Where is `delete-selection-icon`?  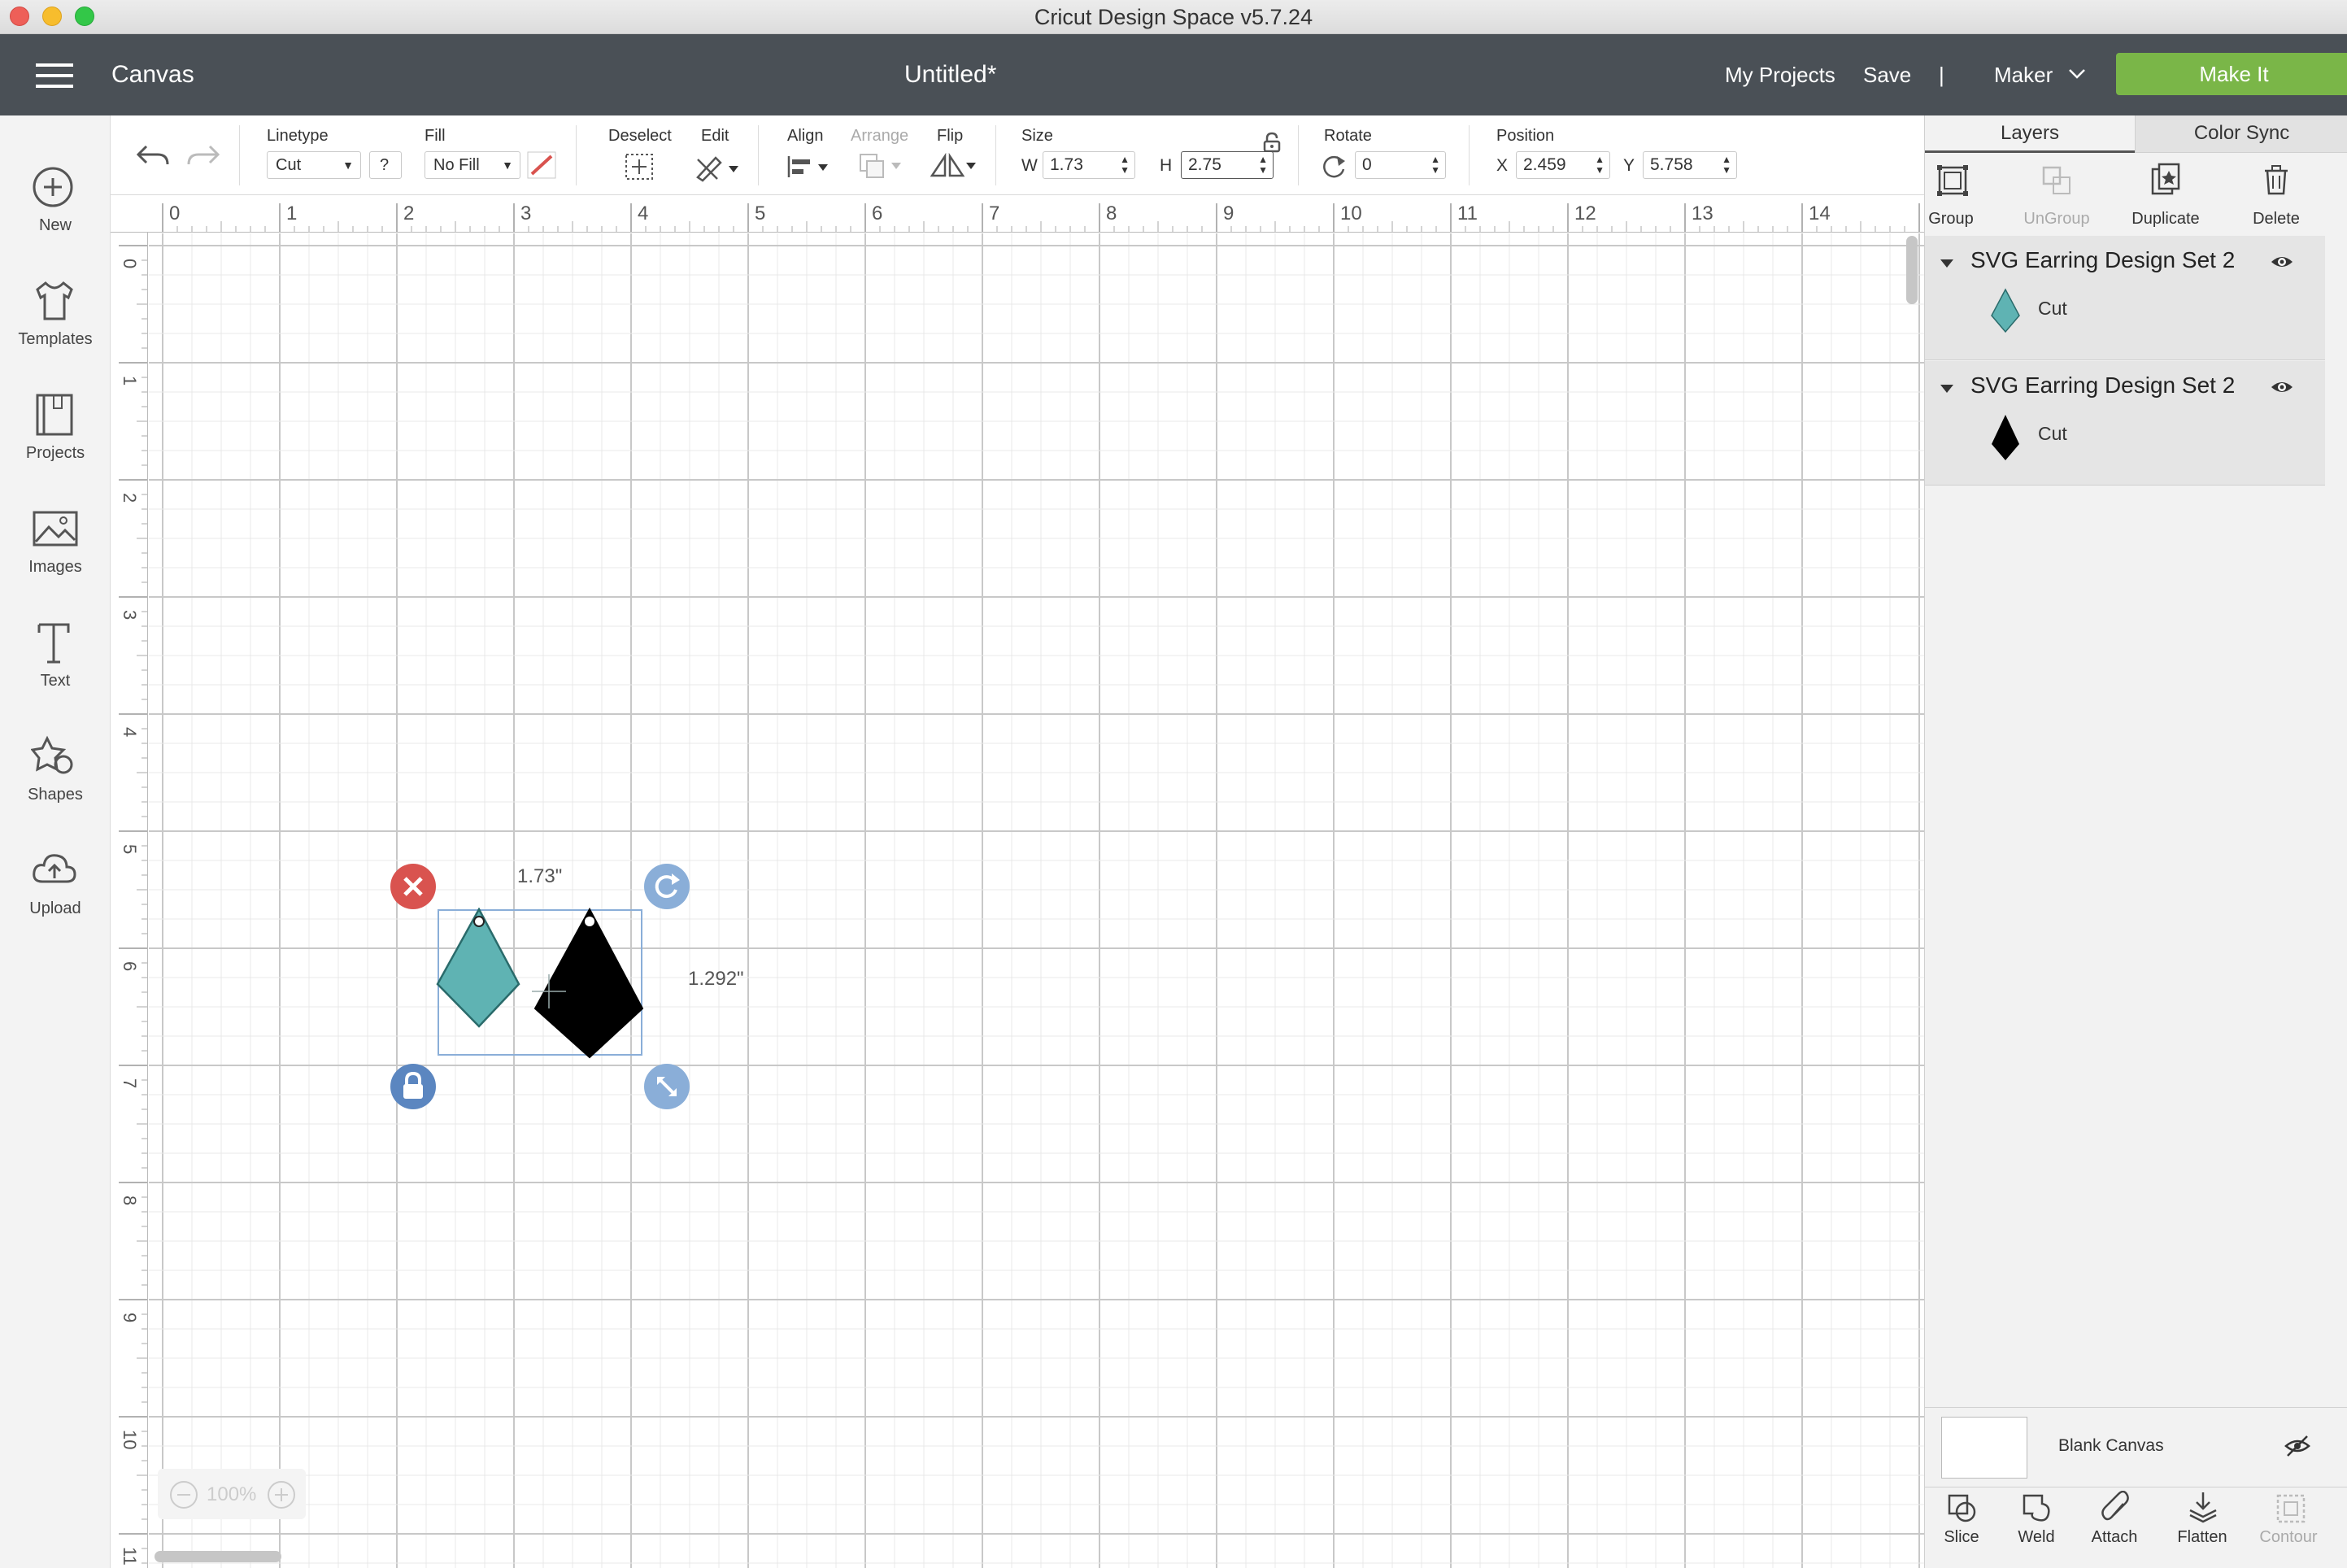
delete-selection-icon is located at coordinates (414, 886).